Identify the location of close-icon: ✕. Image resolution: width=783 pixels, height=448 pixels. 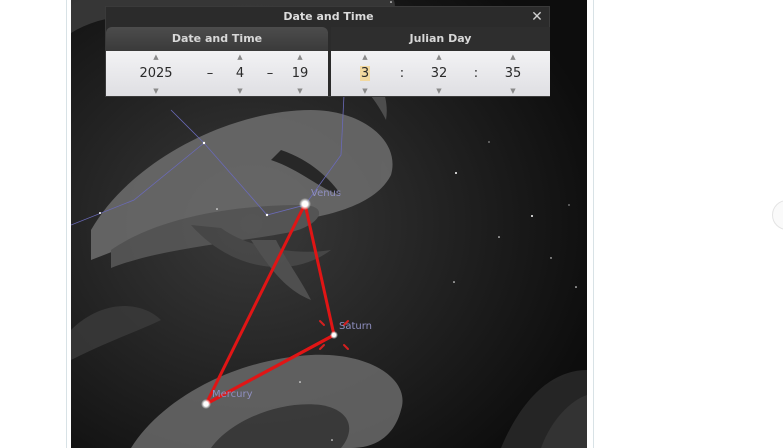
(537, 17).